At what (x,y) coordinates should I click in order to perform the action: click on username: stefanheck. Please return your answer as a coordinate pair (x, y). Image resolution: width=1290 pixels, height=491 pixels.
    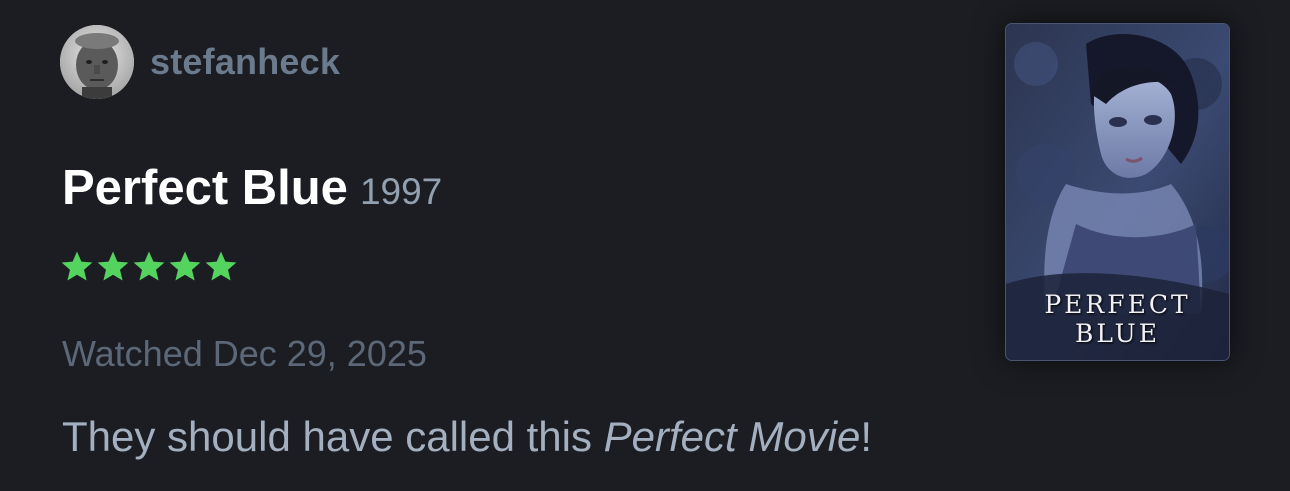
    Looking at the image, I should click on (245, 62).